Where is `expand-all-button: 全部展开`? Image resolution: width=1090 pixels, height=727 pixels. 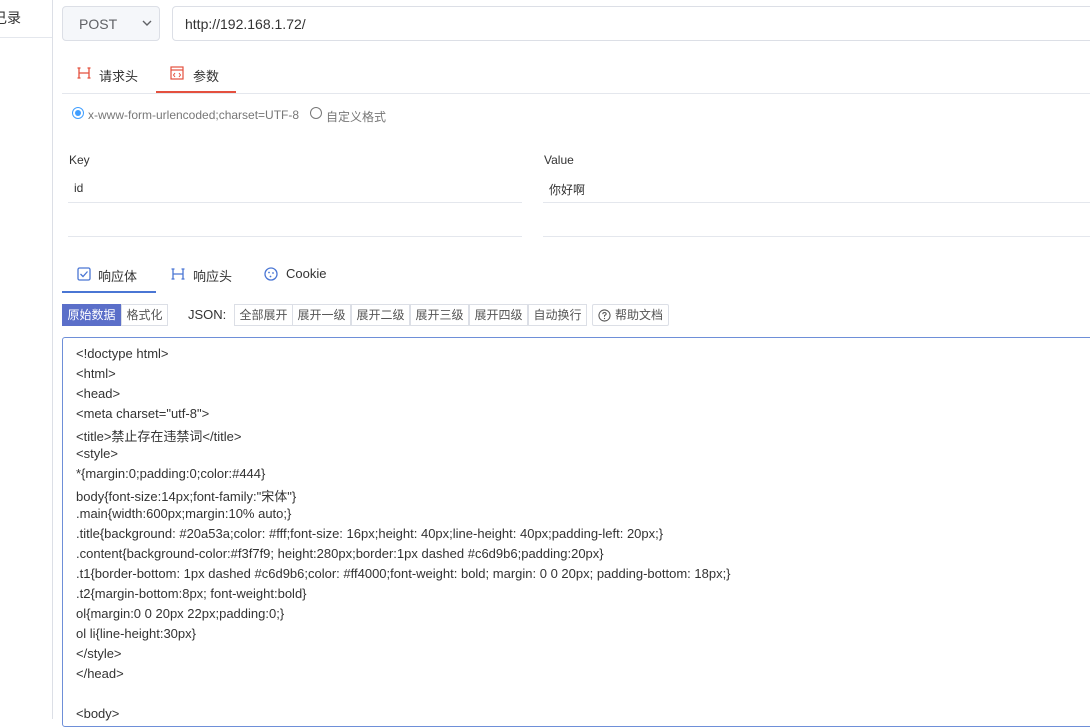 expand-all-button: 全部展开 is located at coordinates (263, 315).